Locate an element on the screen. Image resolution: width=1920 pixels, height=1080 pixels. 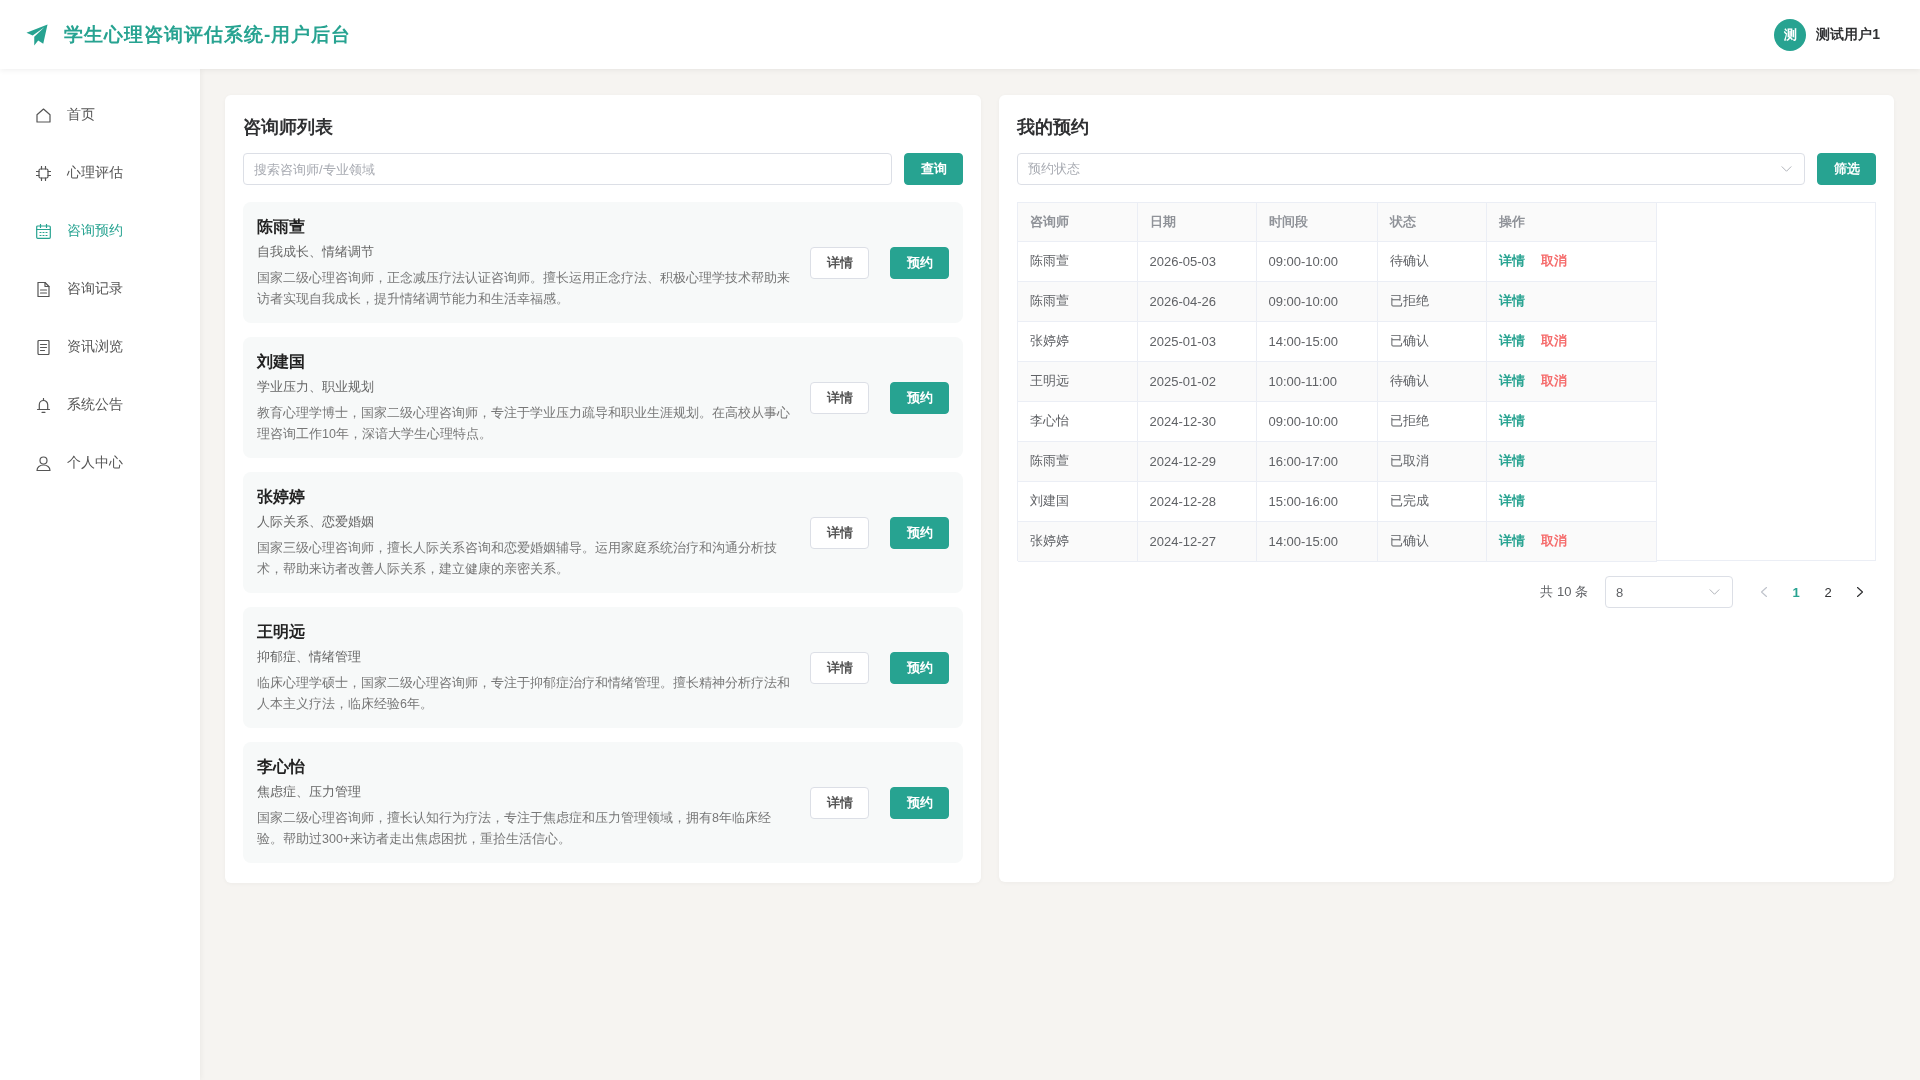
table-cell: 2024-12-30 is located at coordinates (1196, 421).